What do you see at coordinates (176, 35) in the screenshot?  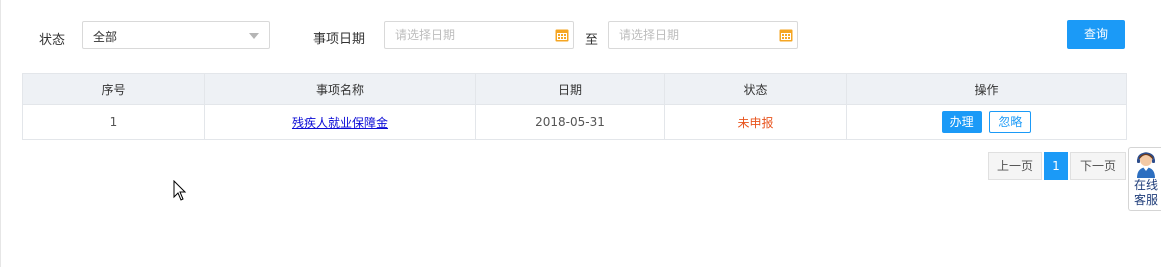 I see `status-select: 全部` at bounding box center [176, 35].